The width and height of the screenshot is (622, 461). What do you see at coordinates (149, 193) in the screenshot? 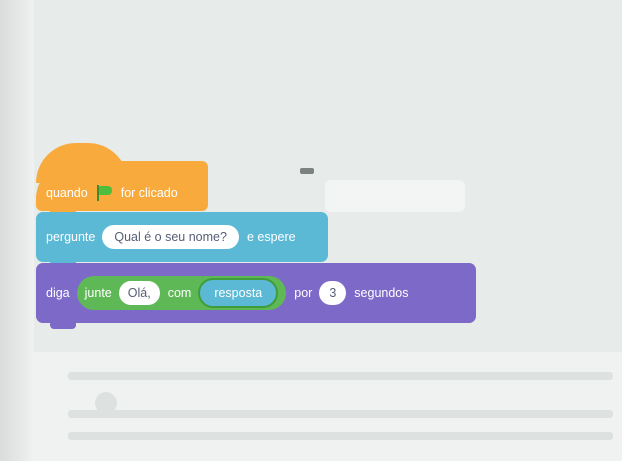
I see `hat-suffix: for clicado` at bounding box center [149, 193].